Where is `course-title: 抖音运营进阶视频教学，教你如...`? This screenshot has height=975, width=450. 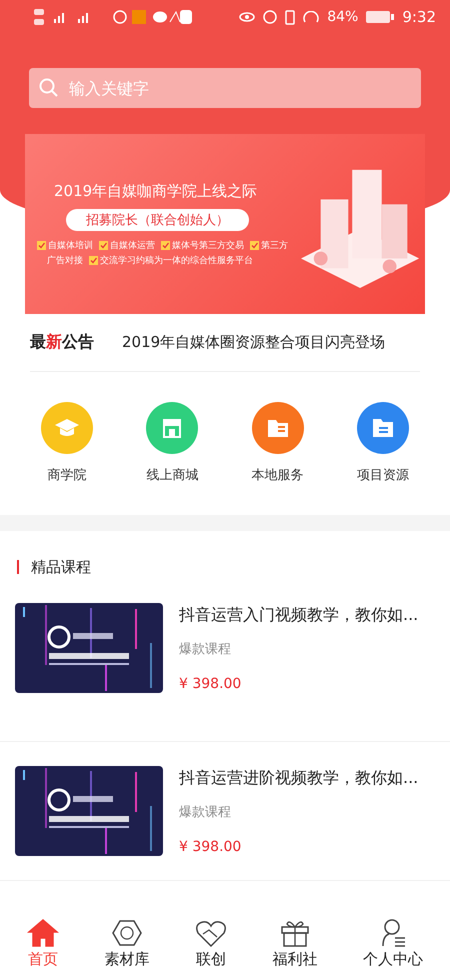
course-title: 抖音运营进阶视频教学，教你如... is located at coordinates (298, 778).